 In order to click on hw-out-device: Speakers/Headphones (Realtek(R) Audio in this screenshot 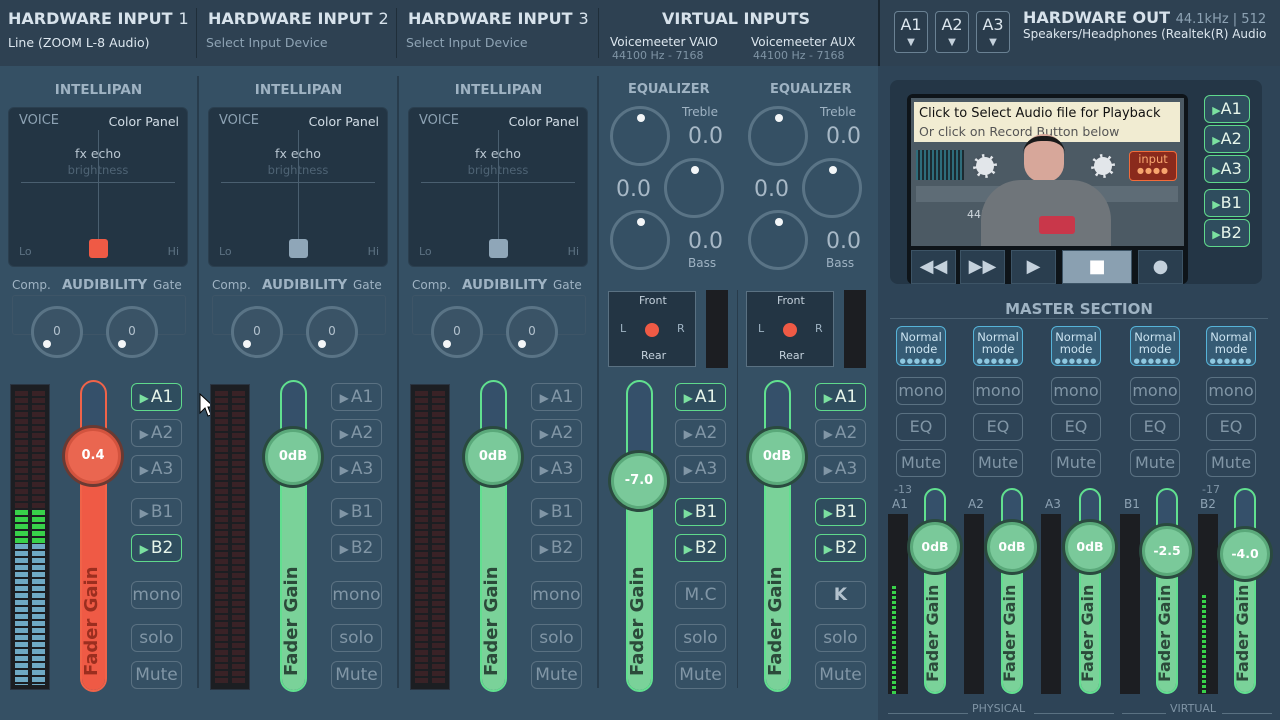, I will do `click(1144, 34)`.